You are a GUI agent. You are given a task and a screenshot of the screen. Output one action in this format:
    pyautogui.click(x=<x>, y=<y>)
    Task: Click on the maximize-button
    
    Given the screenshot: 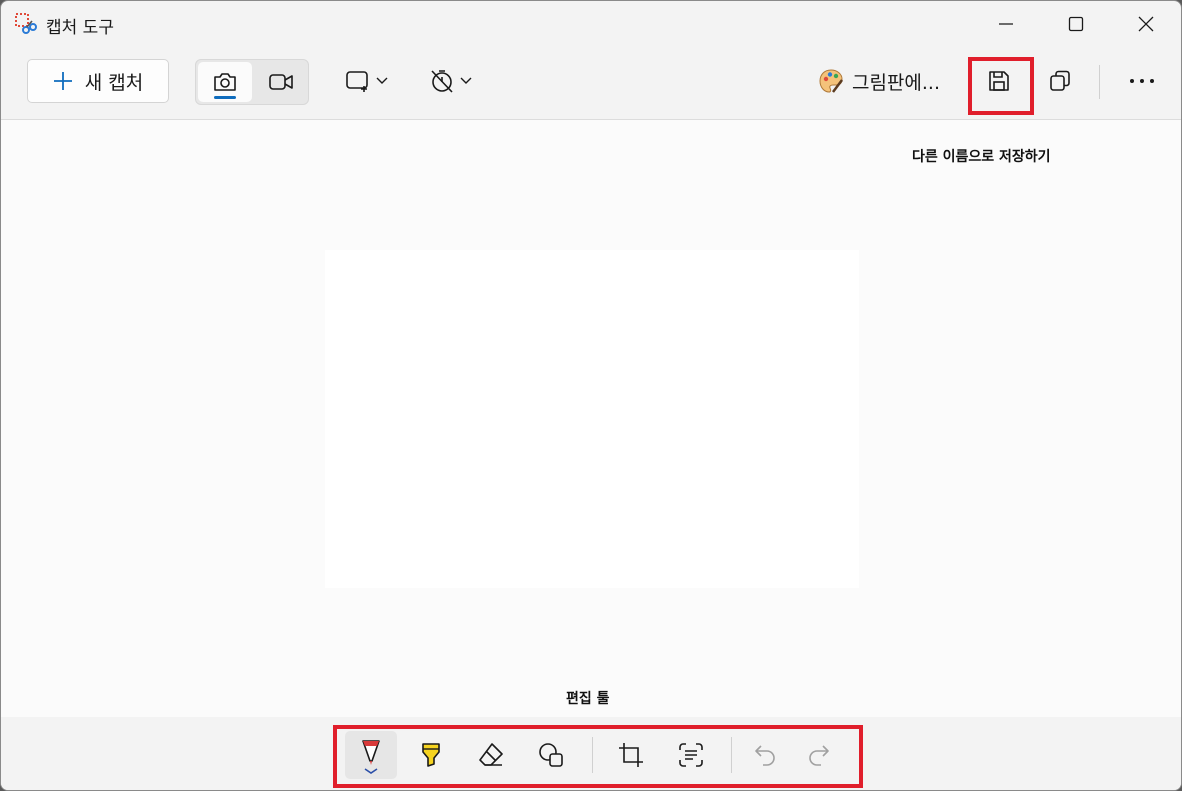 What is the action you would take?
    pyautogui.click(x=1076, y=24)
    